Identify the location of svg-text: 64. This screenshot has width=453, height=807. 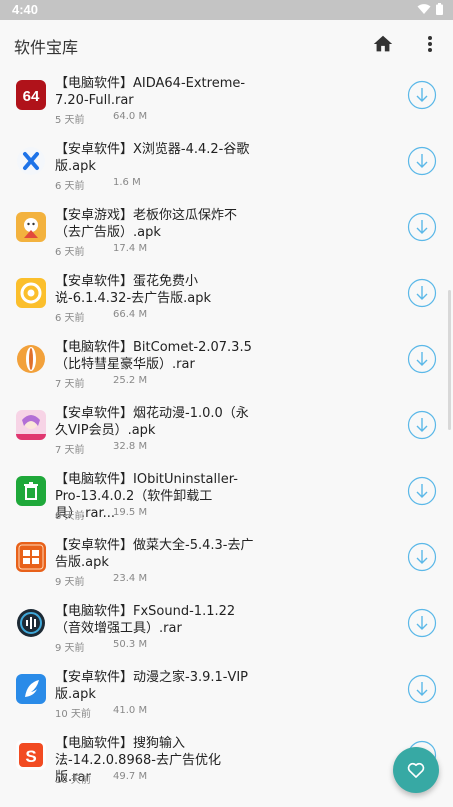
(31, 96).